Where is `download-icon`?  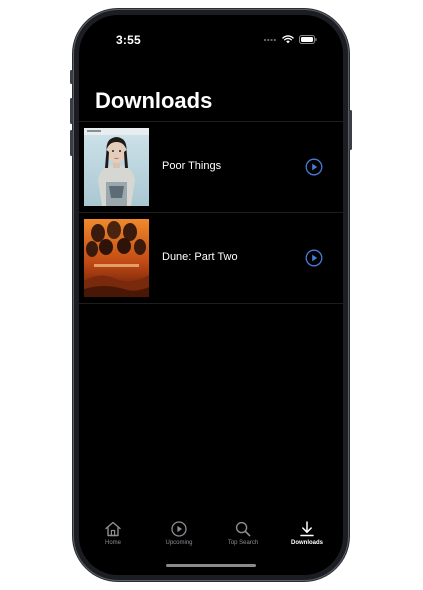
download-icon is located at coordinates (307, 529).